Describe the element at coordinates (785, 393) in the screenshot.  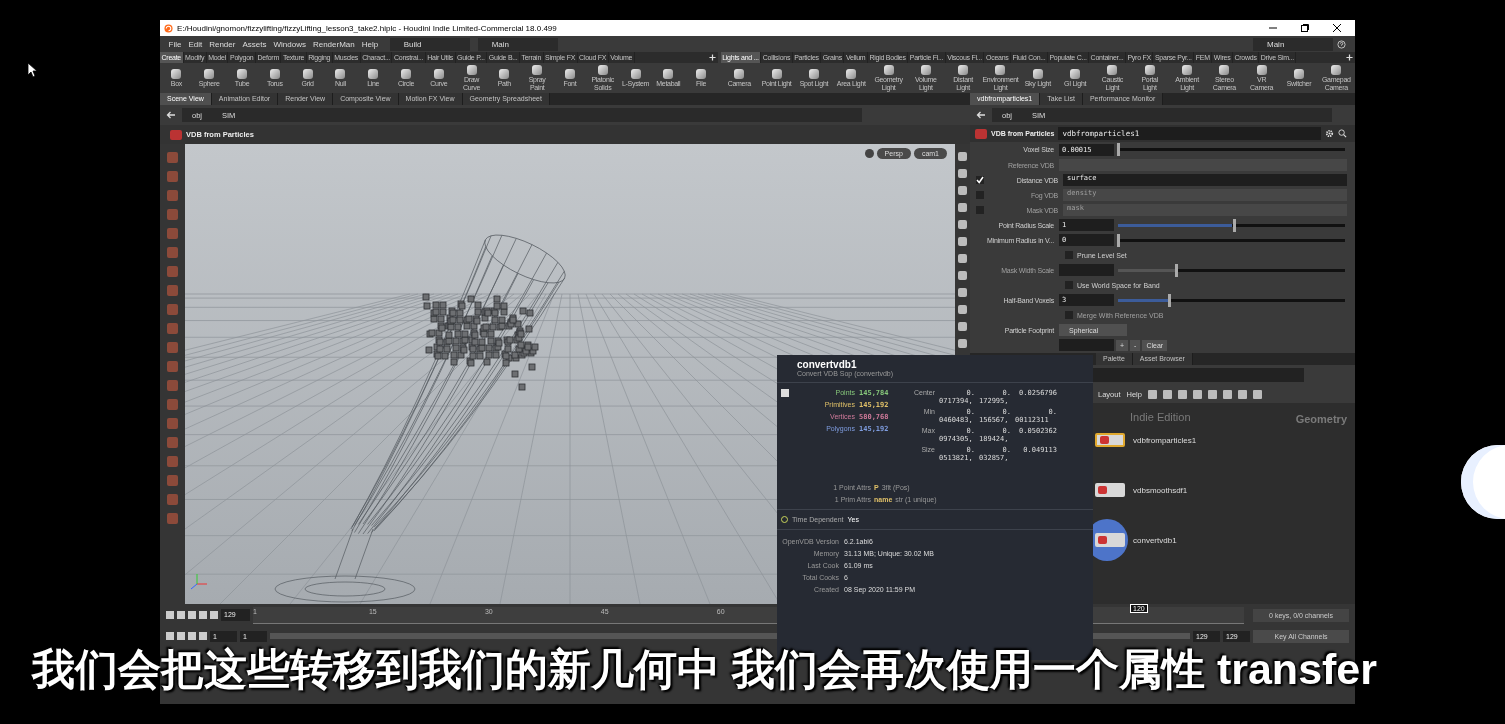
I see `geometry-icon` at that location.